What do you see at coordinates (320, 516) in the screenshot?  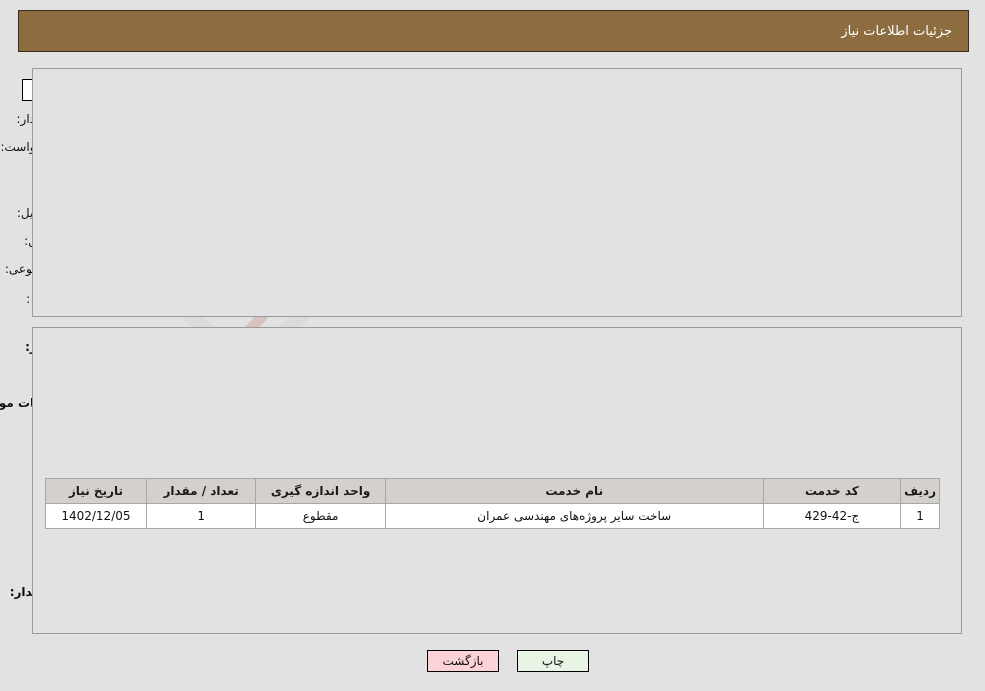 I see `cell-unit: مقطوع` at bounding box center [320, 516].